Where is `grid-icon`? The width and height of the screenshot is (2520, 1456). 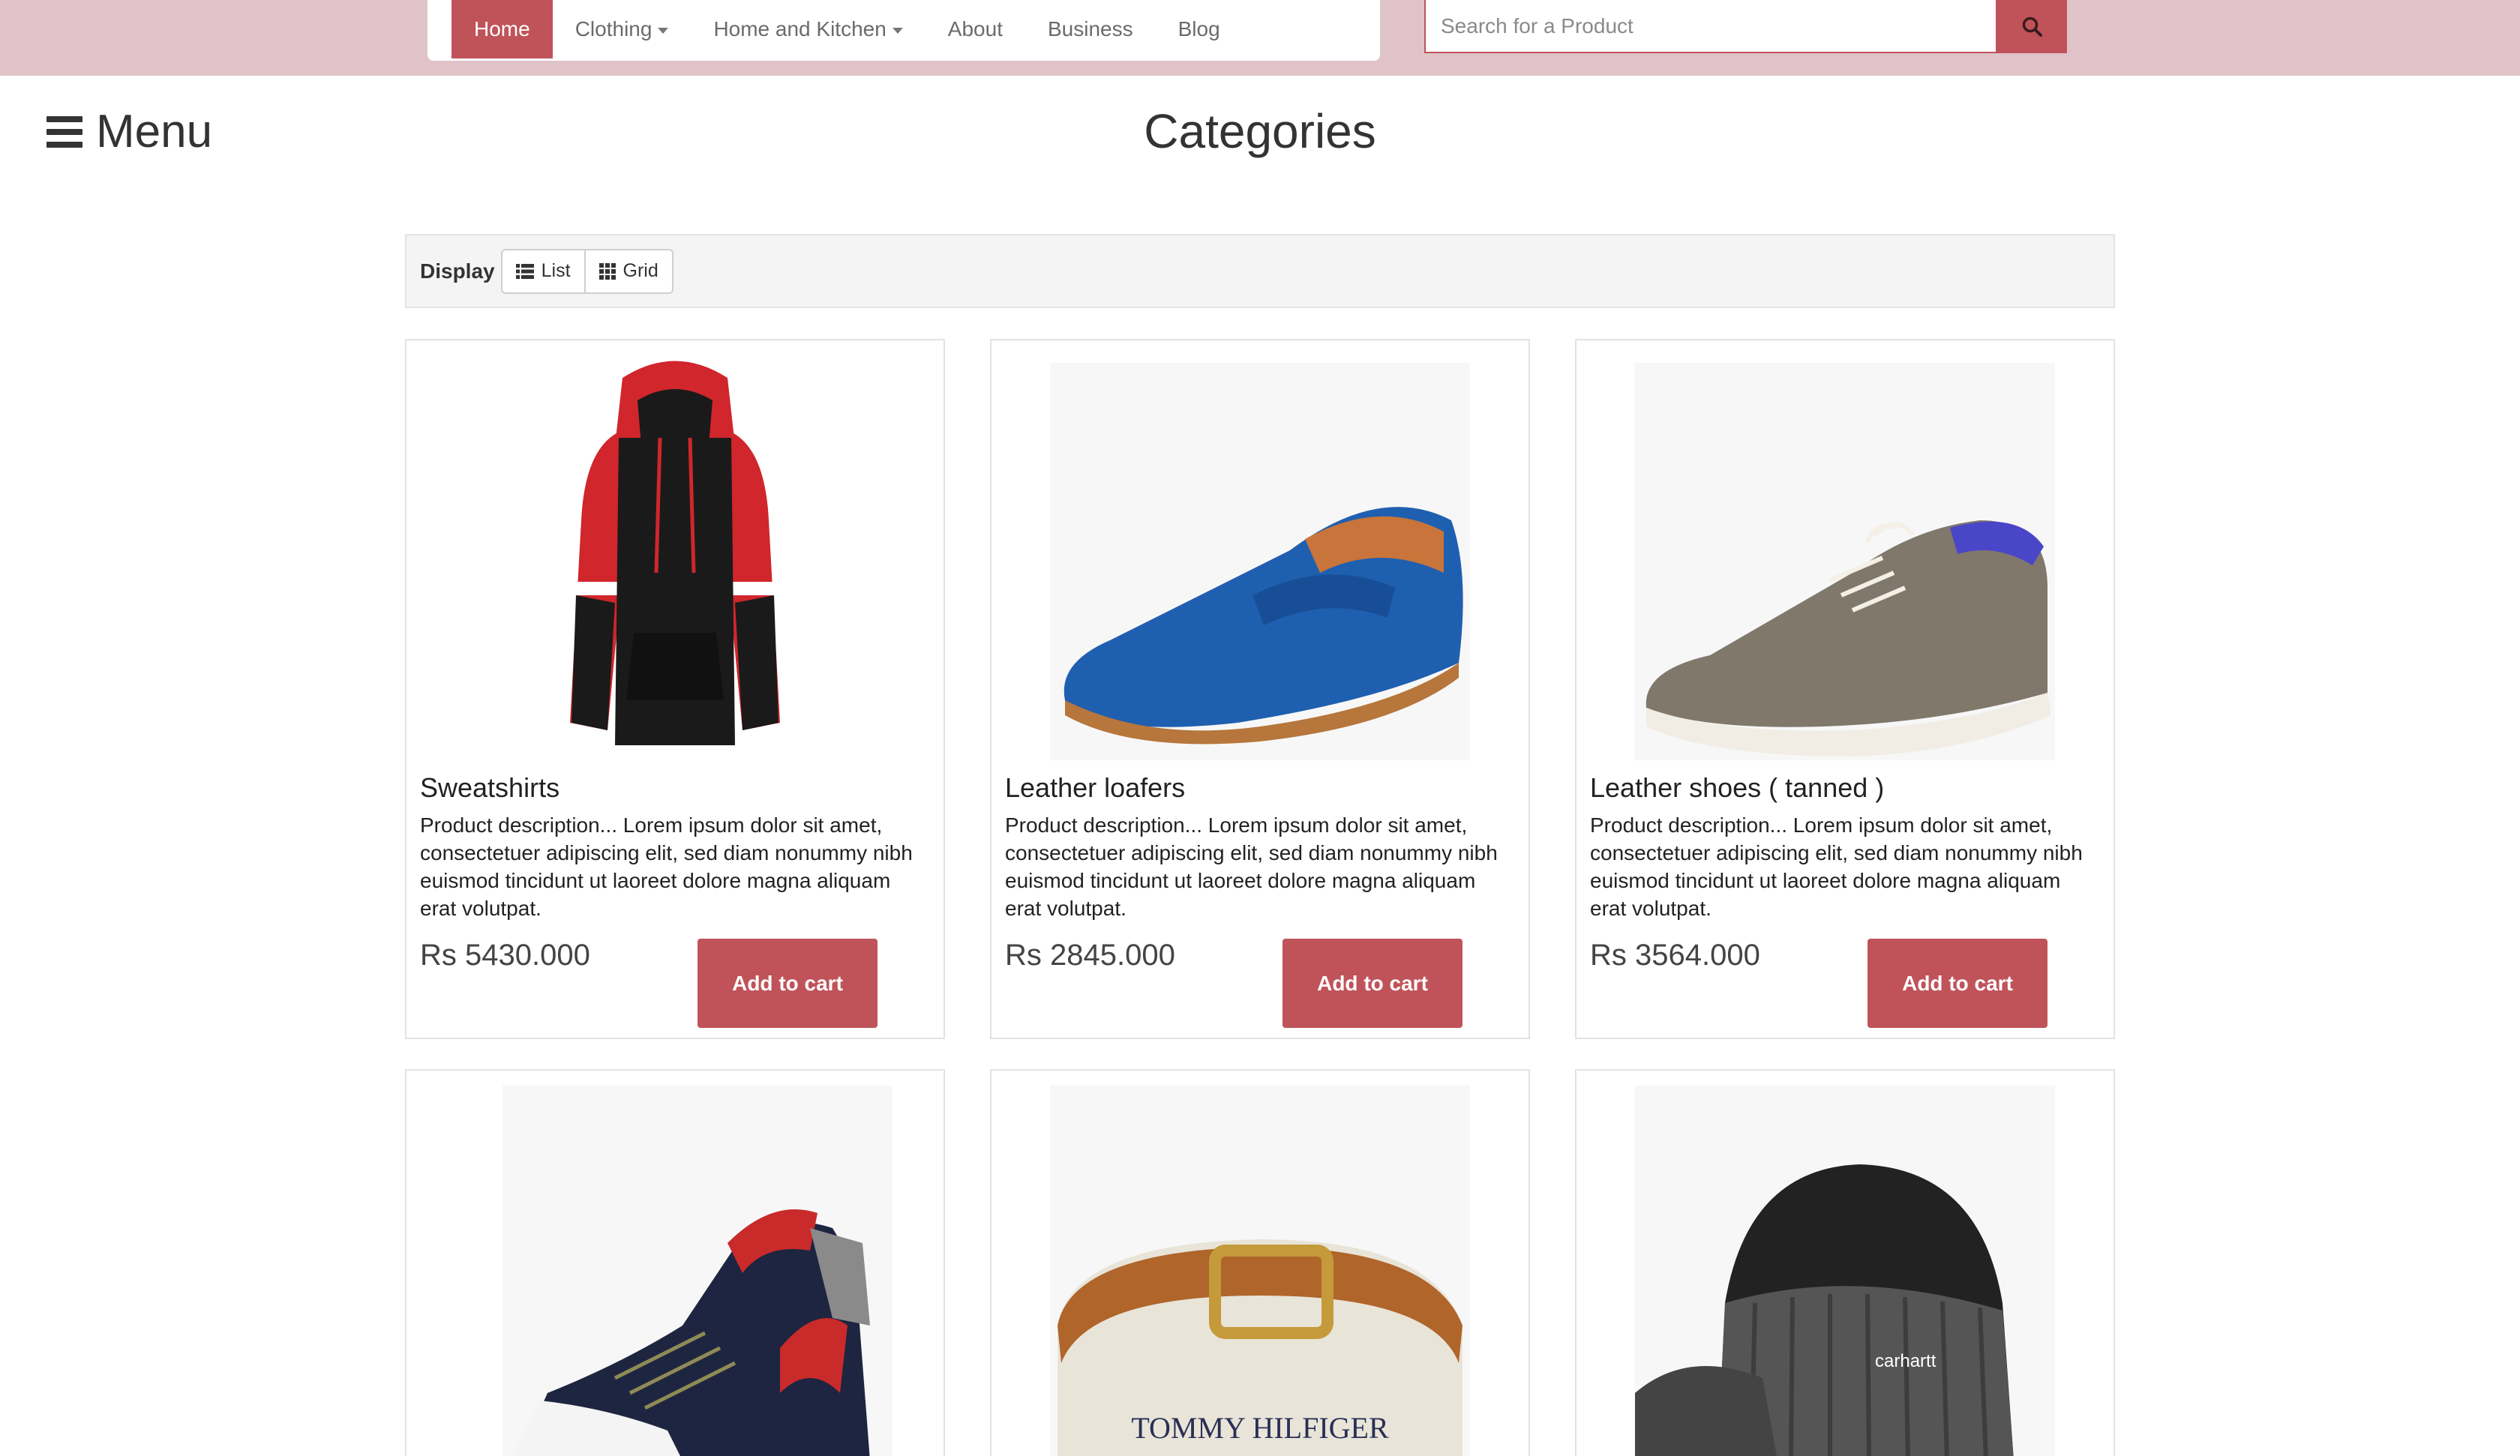
grid-icon is located at coordinates (607, 271).